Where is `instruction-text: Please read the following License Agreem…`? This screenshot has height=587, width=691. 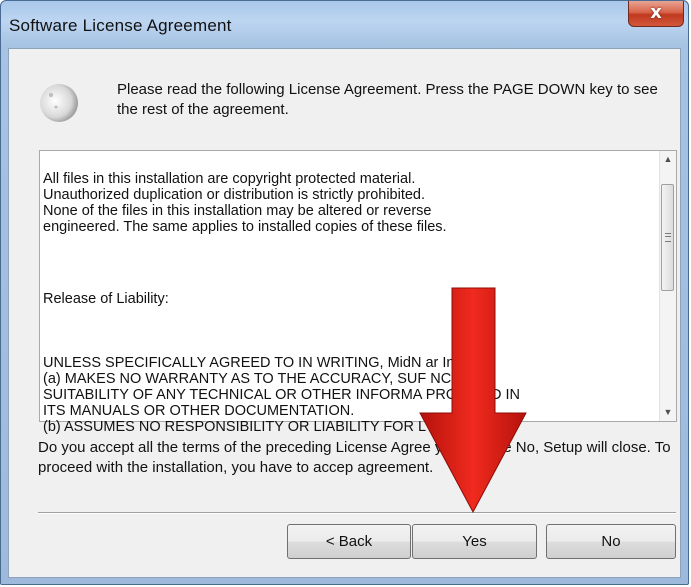
instruction-text: Please read the following License Agreem… is located at coordinates (387, 99).